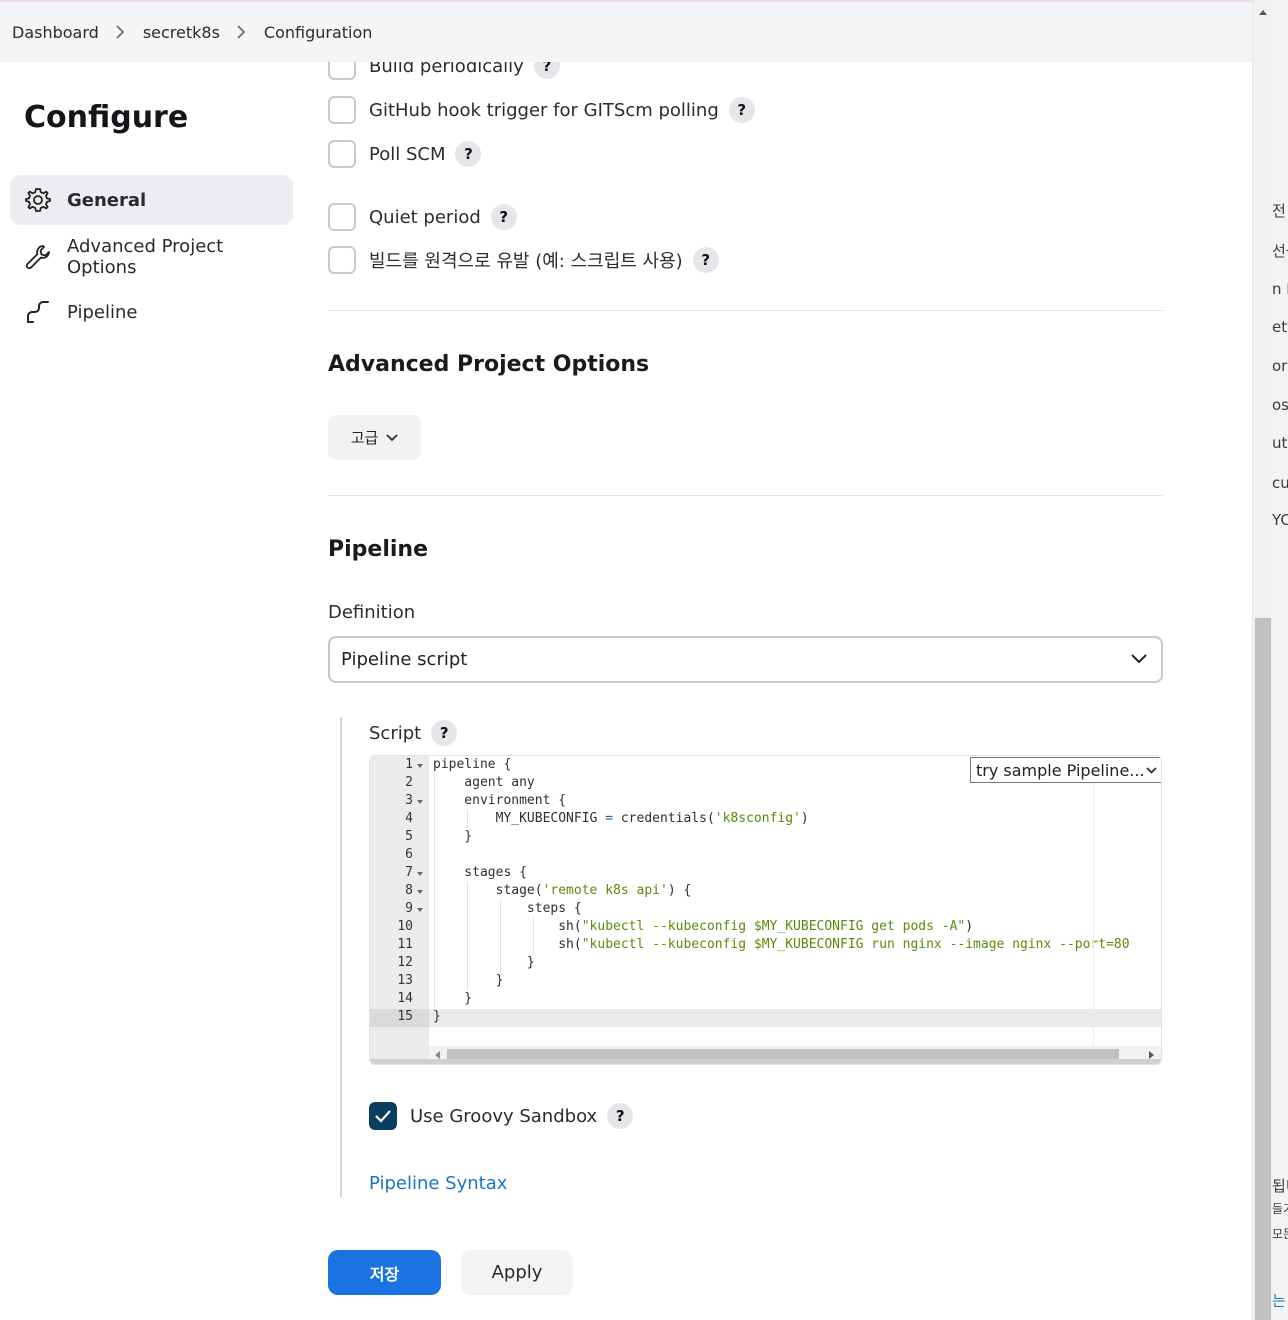 The image size is (1288, 1320). What do you see at coordinates (342, 110) in the screenshot?
I see `github-hook-checkbox` at bounding box center [342, 110].